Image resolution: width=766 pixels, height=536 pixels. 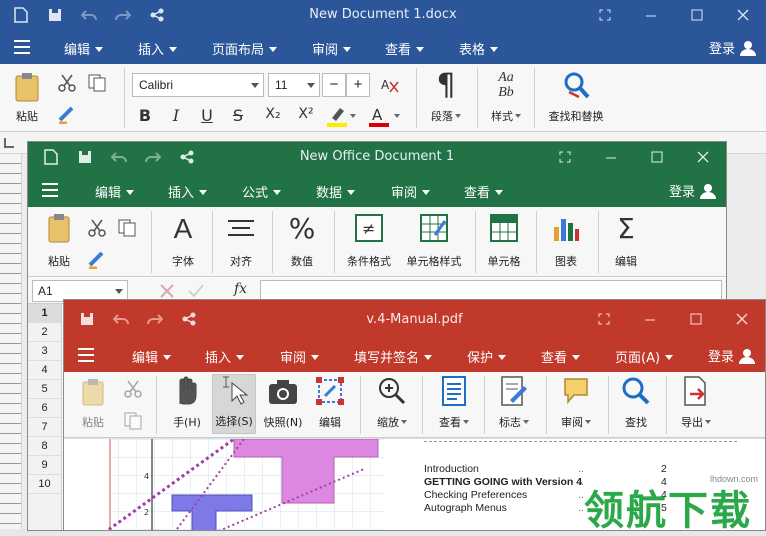 What do you see at coordinates (334, 85) in the screenshot?
I see `font-decrease-button: −` at bounding box center [334, 85].